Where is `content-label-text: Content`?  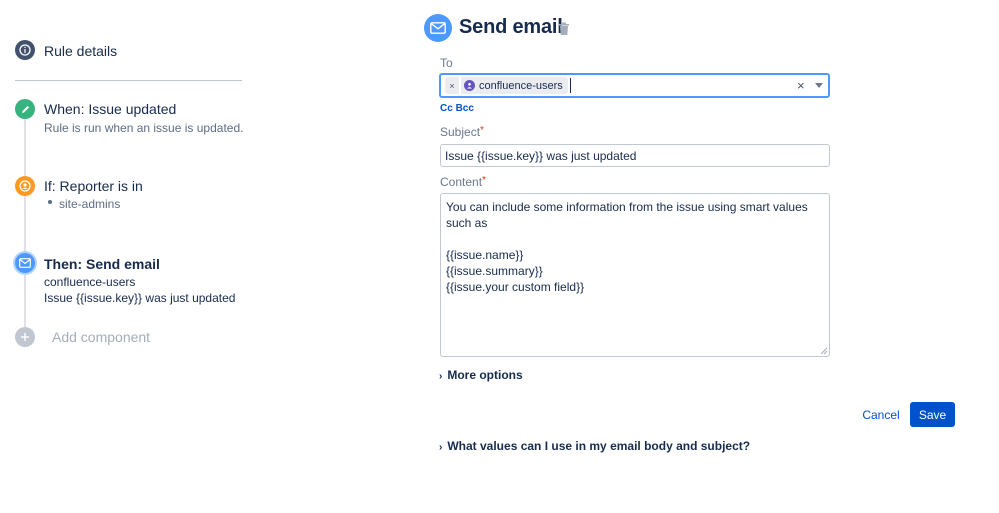 content-label-text: Content is located at coordinates (461, 182).